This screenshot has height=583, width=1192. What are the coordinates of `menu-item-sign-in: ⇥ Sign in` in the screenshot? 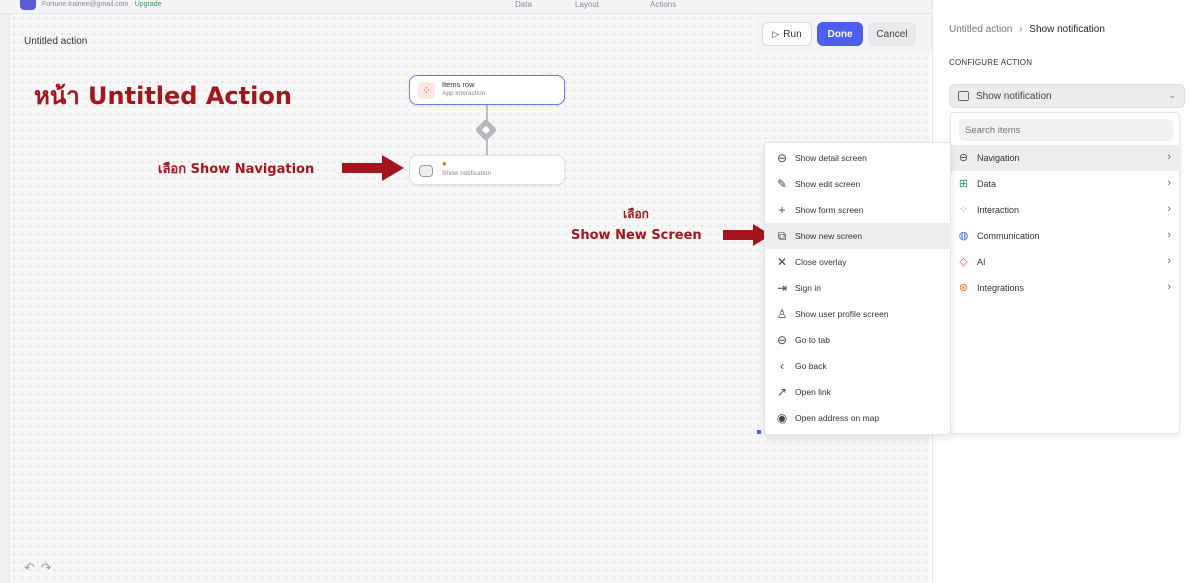 It's located at (858, 288).